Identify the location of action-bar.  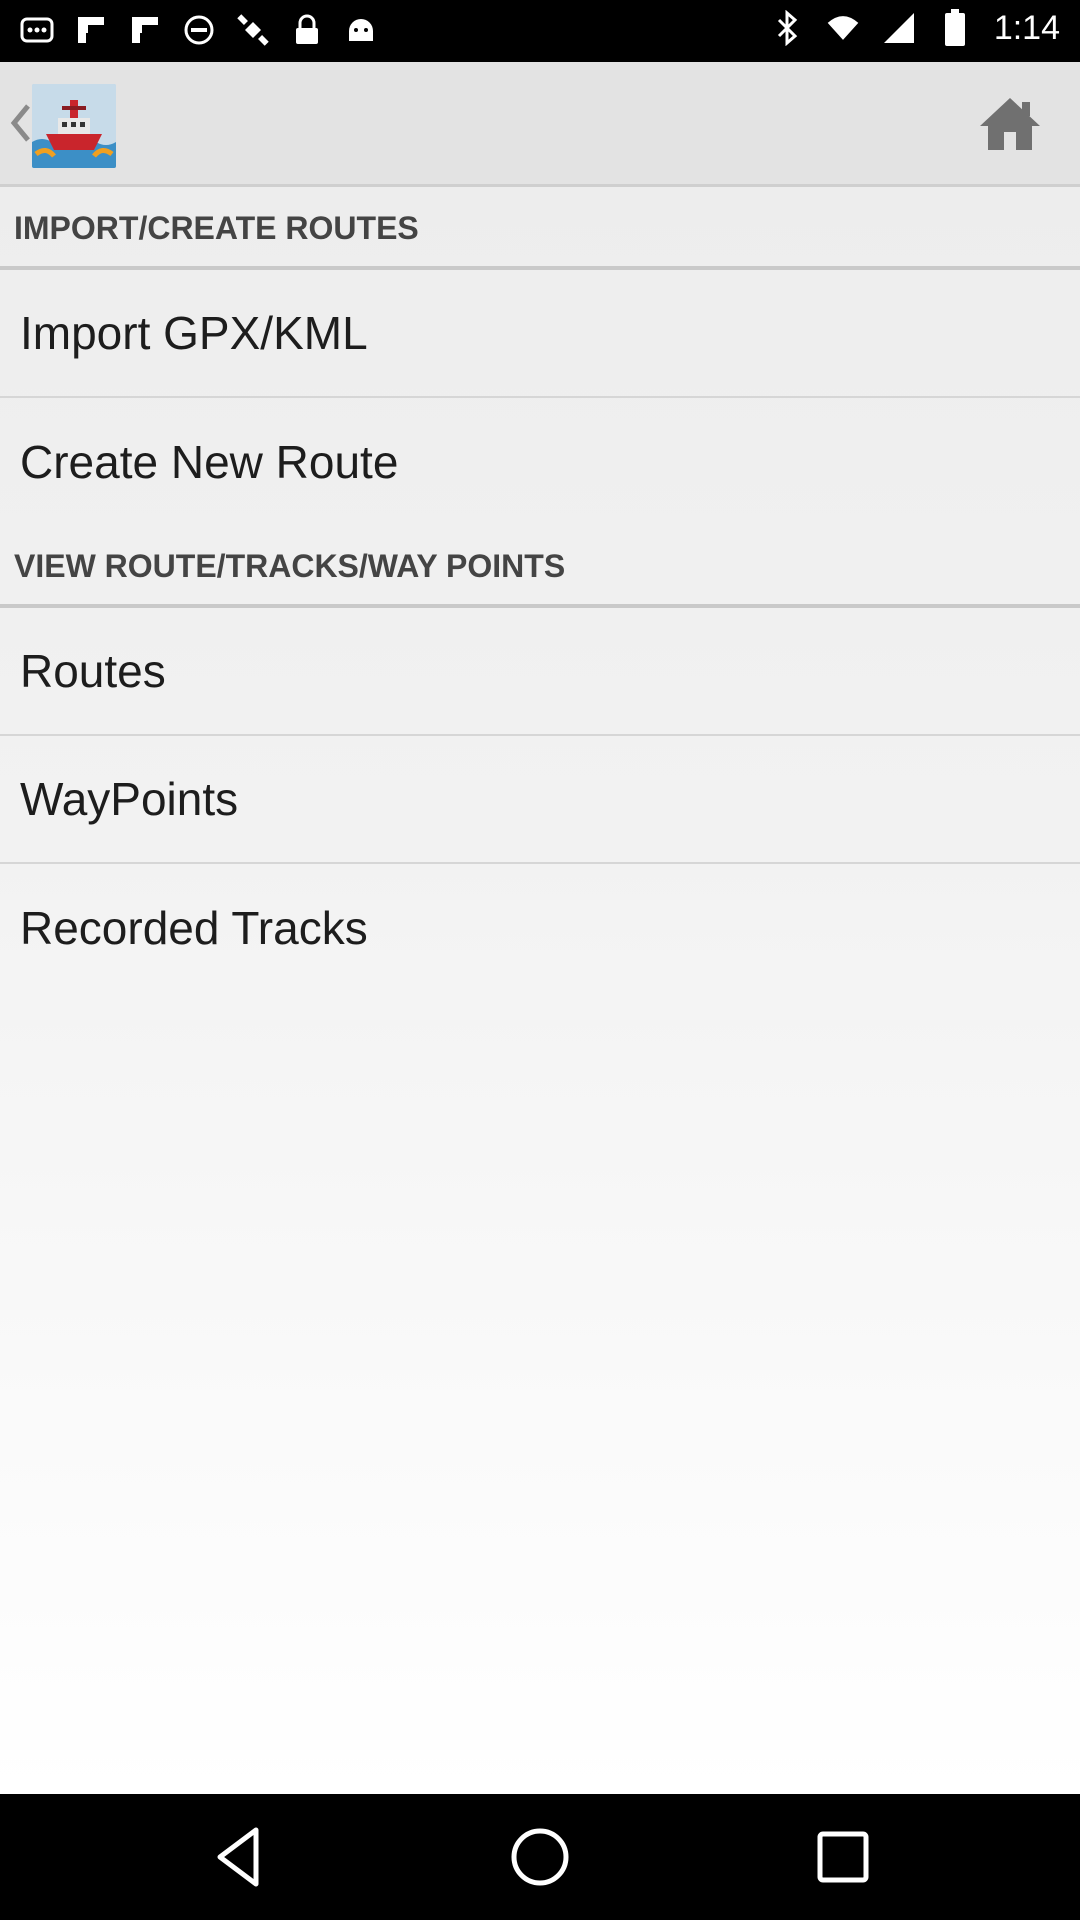
(540, 124).